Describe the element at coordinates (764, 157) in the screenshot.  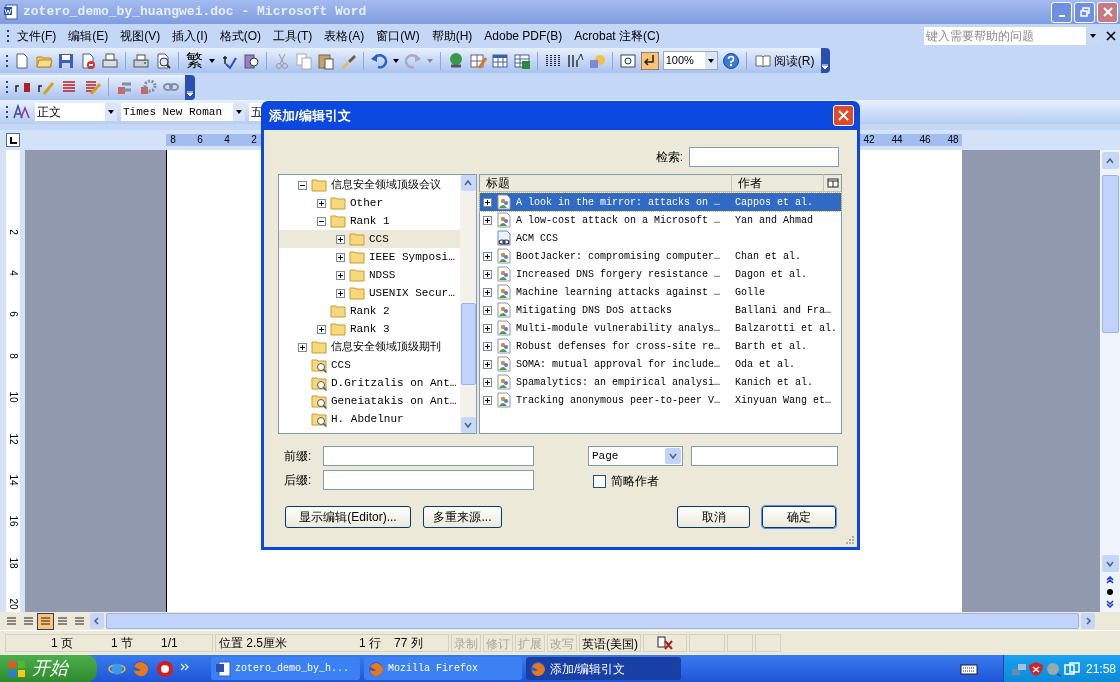
I see `search-field` at that location.